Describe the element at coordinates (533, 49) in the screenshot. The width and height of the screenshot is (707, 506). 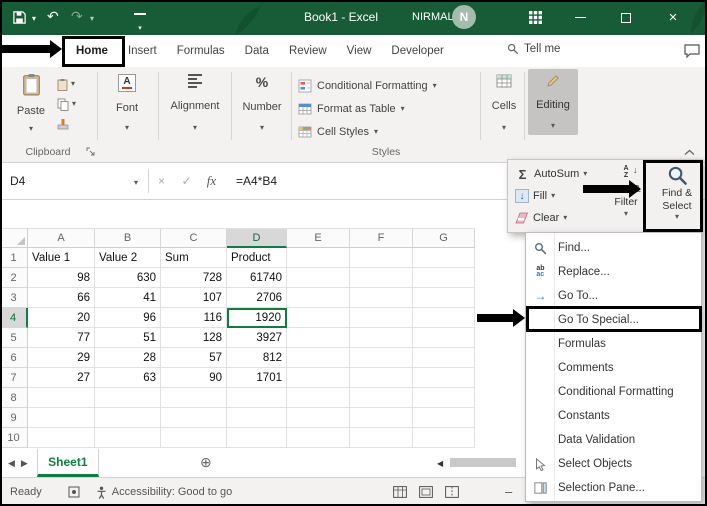
I see `tell-me: Tell me` at that location.